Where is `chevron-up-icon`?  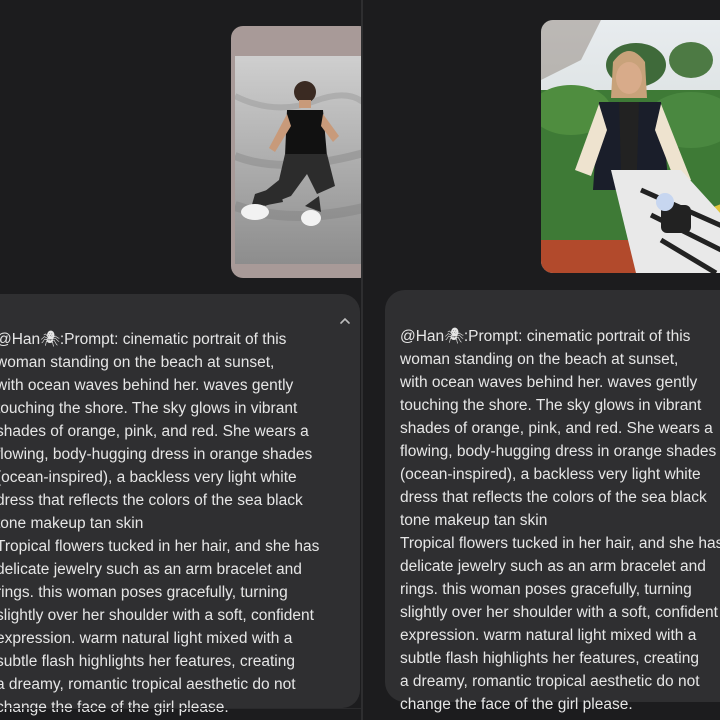 chevron-up-icon is located at coordinates (345, 321).